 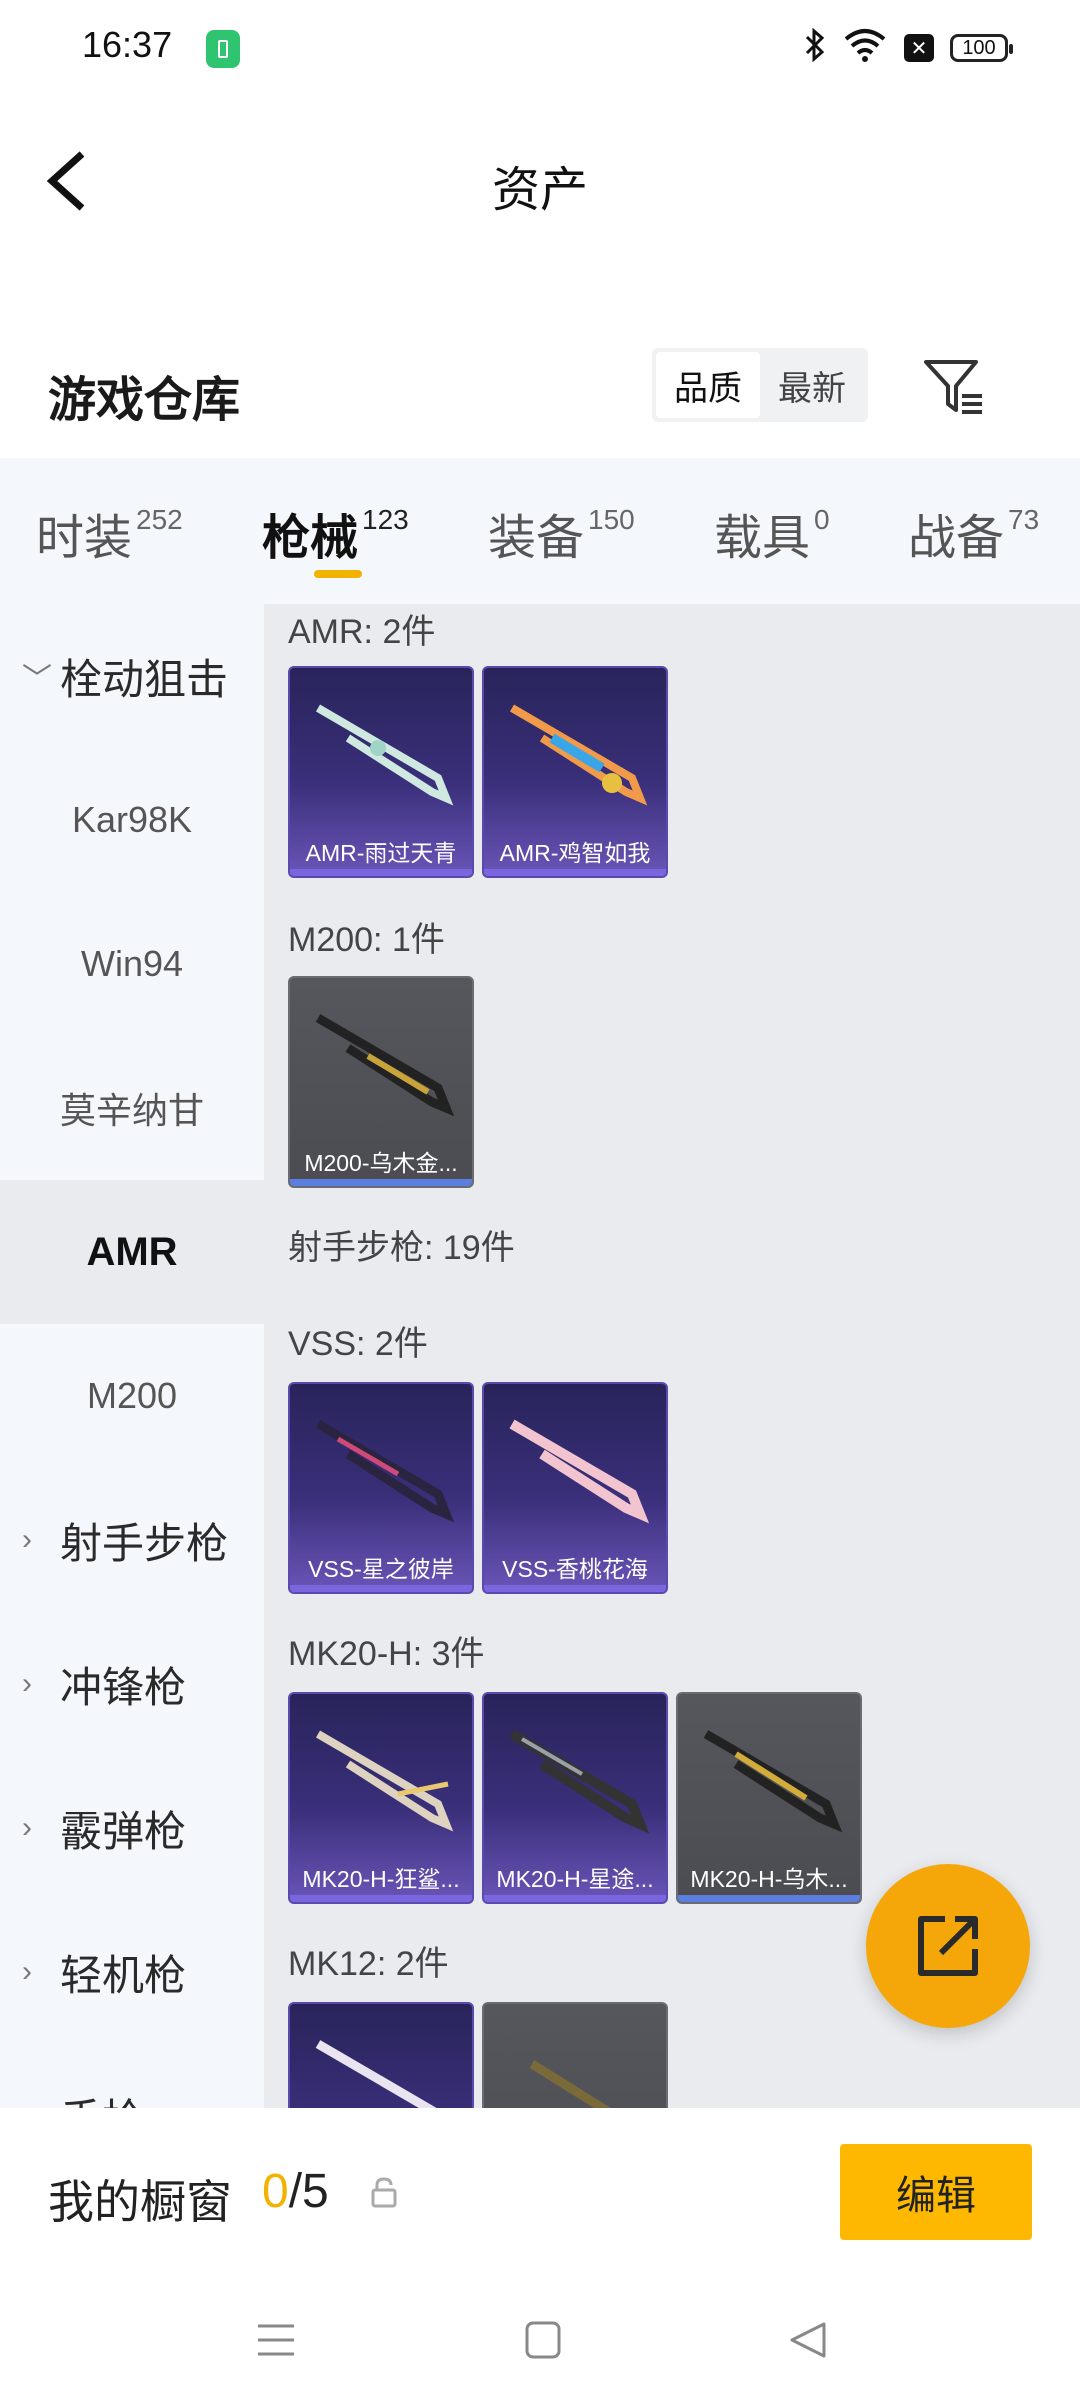 I want to click on tab-count: 123, so click(x=385, y=519).